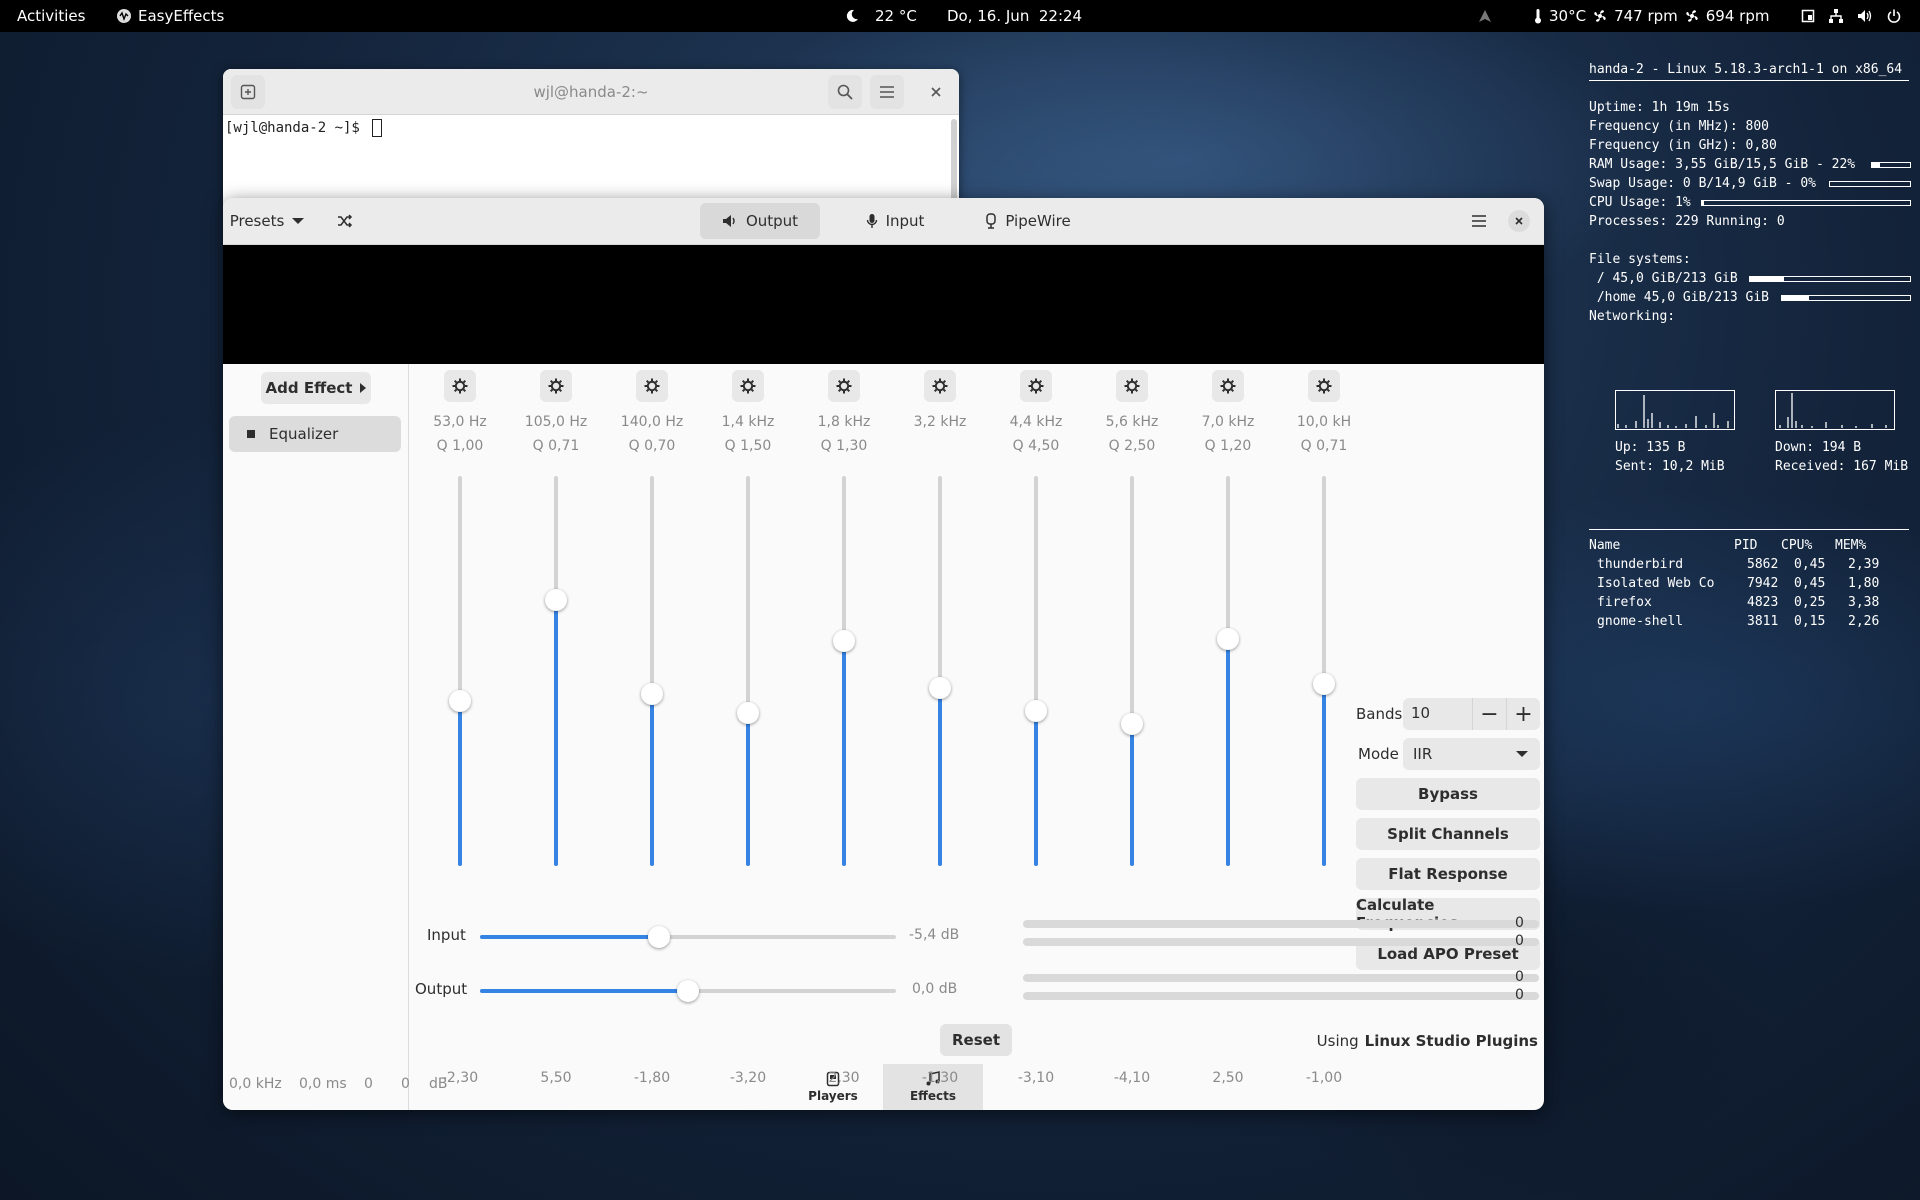 This screenshot has width=1920, height=1200. I want to click on bands-spinbutton: 10 − +, so click(1471, 714).